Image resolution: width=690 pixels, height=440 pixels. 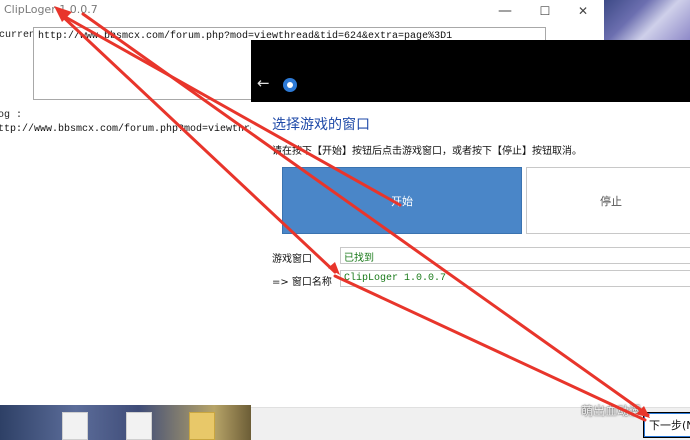 I want to click on game-window-label: 游戏窗口, so click(x=292, y=259).